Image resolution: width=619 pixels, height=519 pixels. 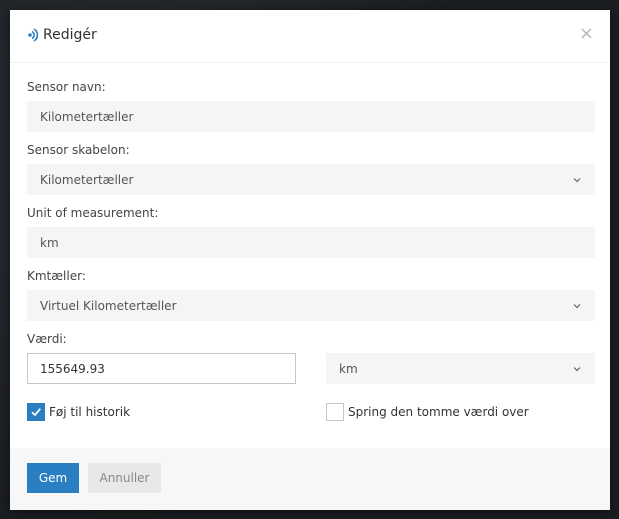 What do you see at coordinates (93, 213) in the screenshot?
I see `unit-of-measurement-label: Unit of measurement:` at bounding box center [93, 213].